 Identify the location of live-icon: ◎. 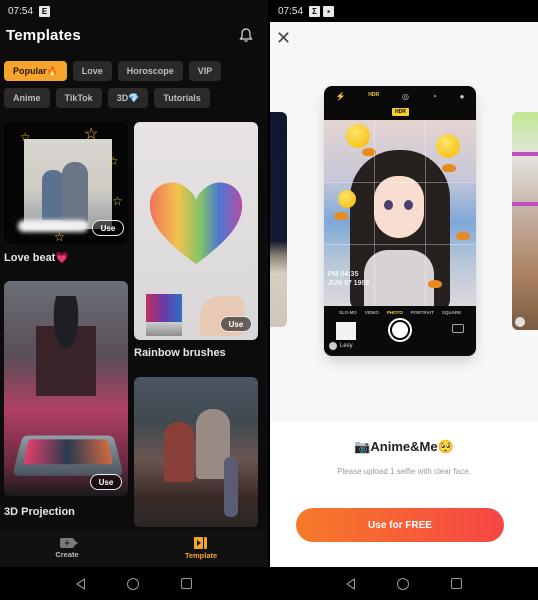
(406, 96).